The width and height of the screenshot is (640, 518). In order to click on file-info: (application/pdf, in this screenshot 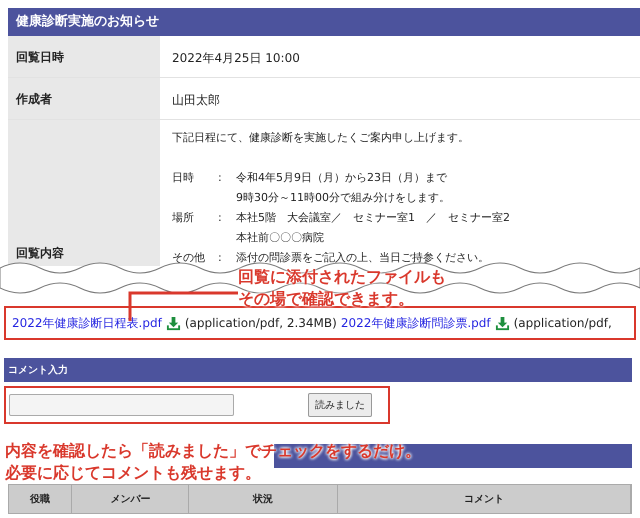, I will do `click(563, 323)`.